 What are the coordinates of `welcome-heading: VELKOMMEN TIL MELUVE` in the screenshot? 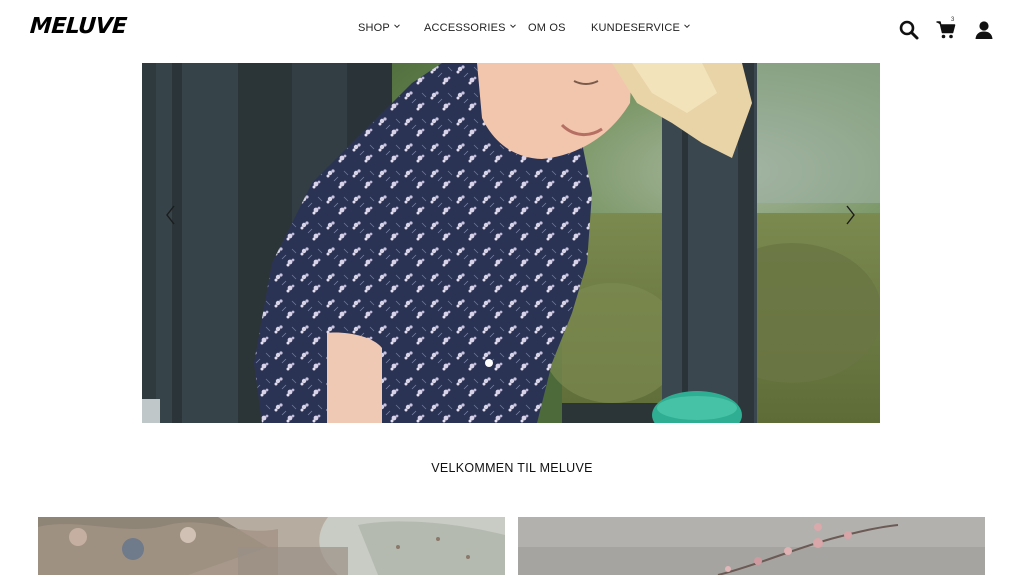 It's located at (512, 468).